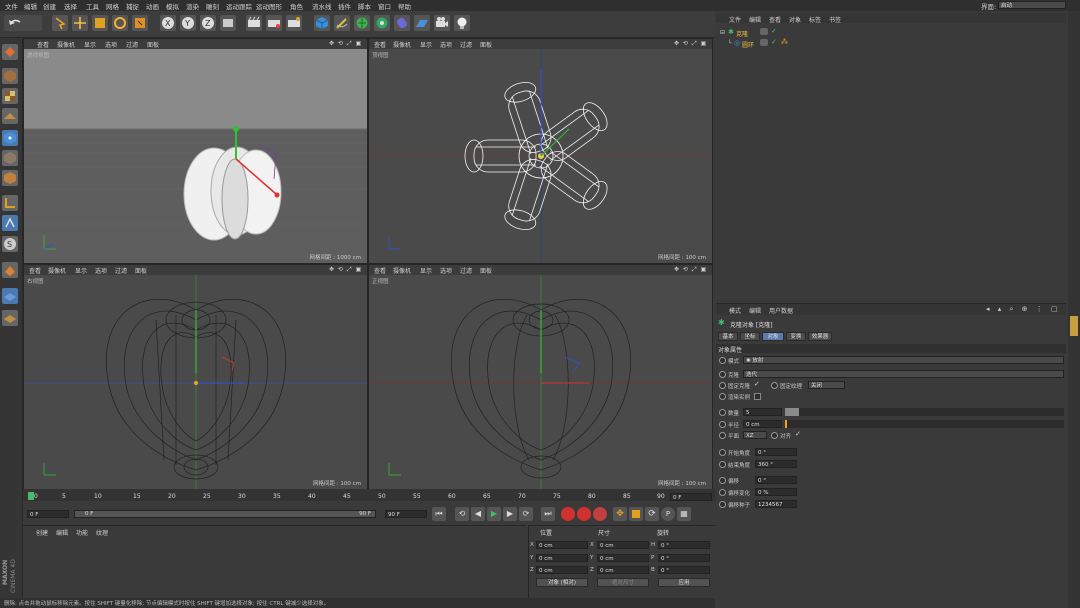 This screenshot has width=1080, height=608. What do you see at coordinates (776, 504) in the screenshot?
I see `offset-seed-field: 1234567` at bounding box center [776, 504].